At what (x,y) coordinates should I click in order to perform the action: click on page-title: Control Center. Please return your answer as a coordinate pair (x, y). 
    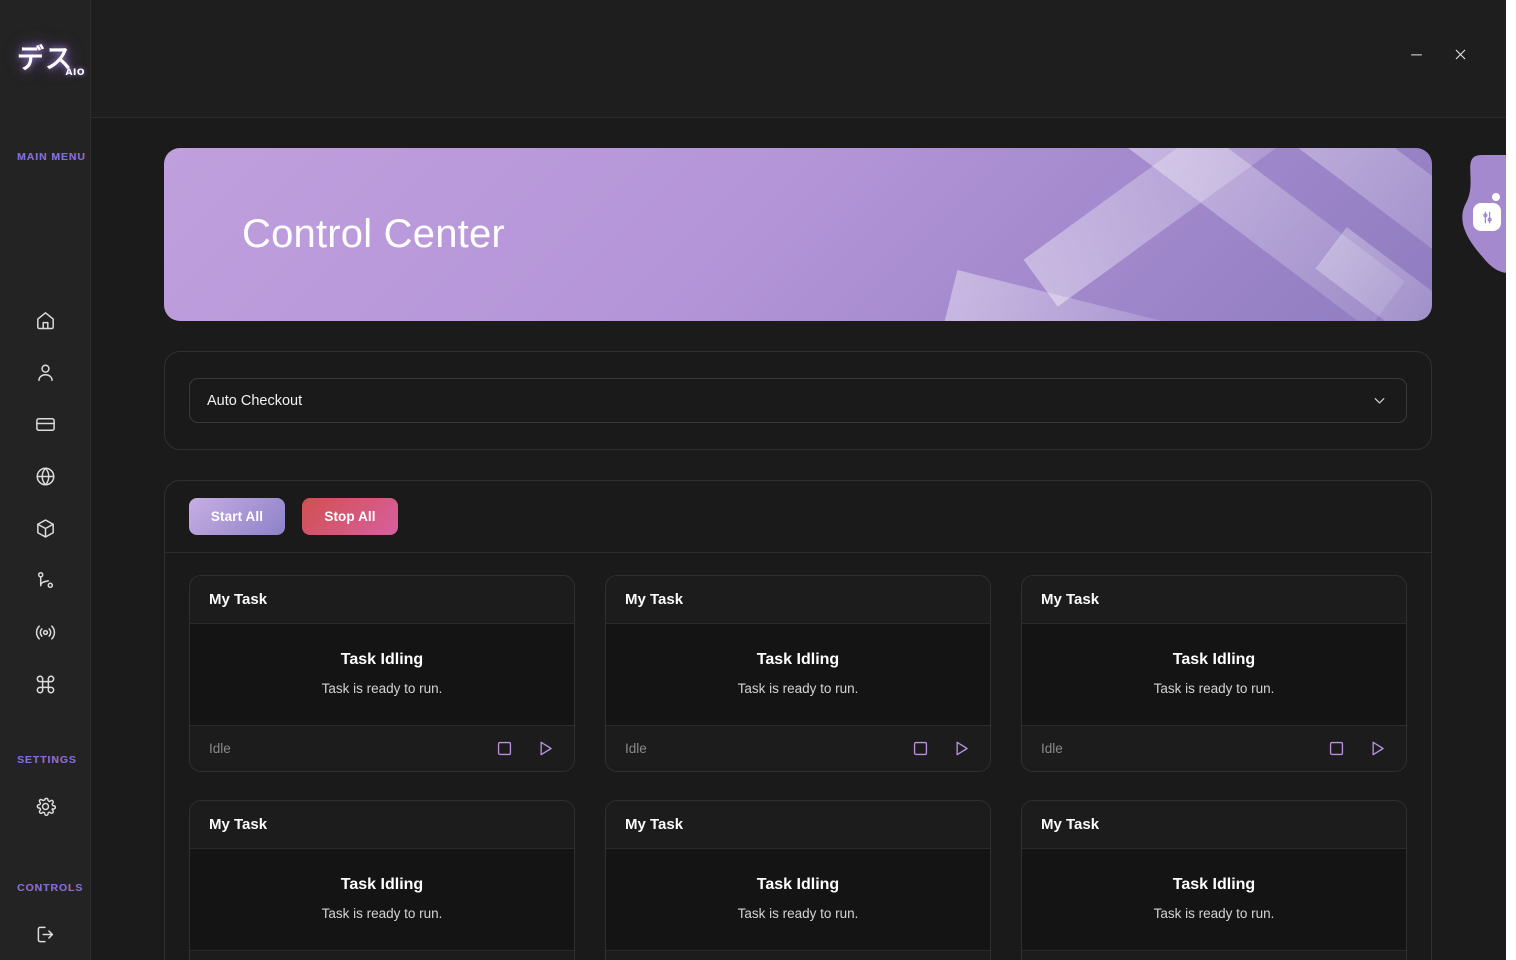
    Looking at the image, I should click on (373, 234).